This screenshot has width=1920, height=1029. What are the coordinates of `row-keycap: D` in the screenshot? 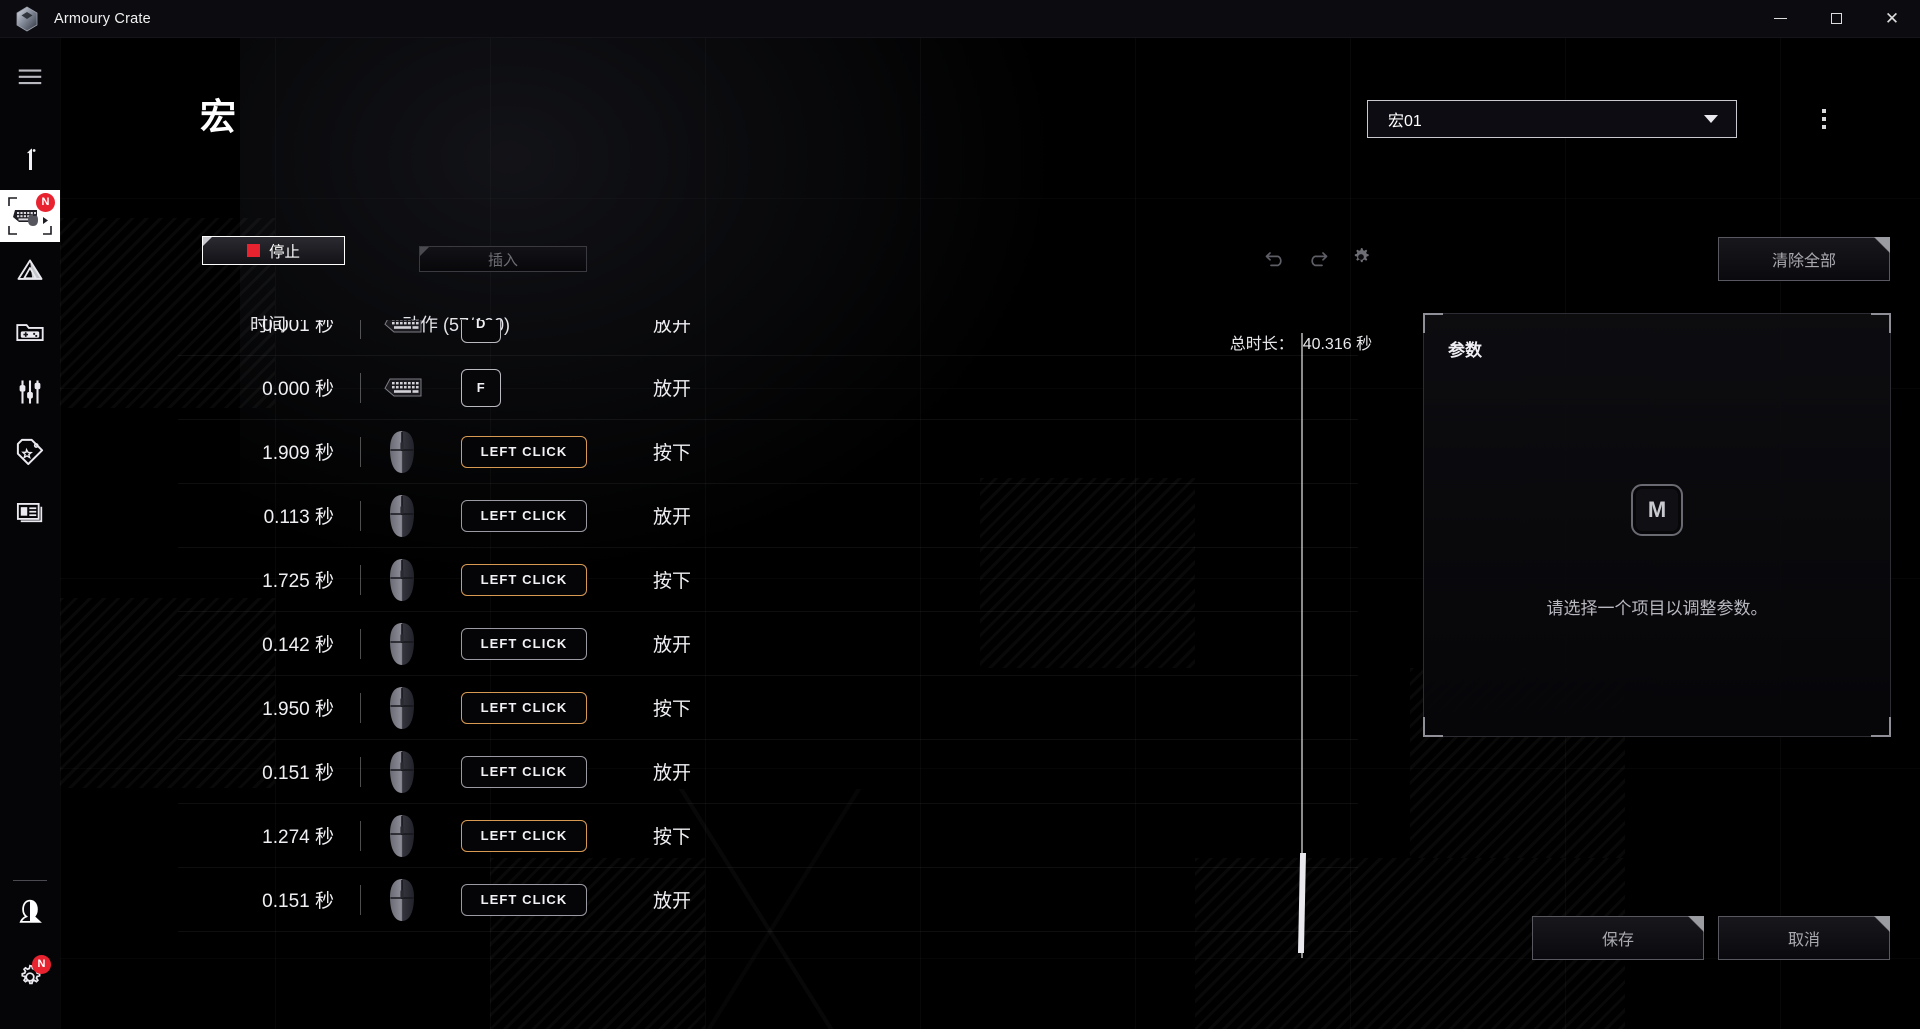 It's located at (481, 331).